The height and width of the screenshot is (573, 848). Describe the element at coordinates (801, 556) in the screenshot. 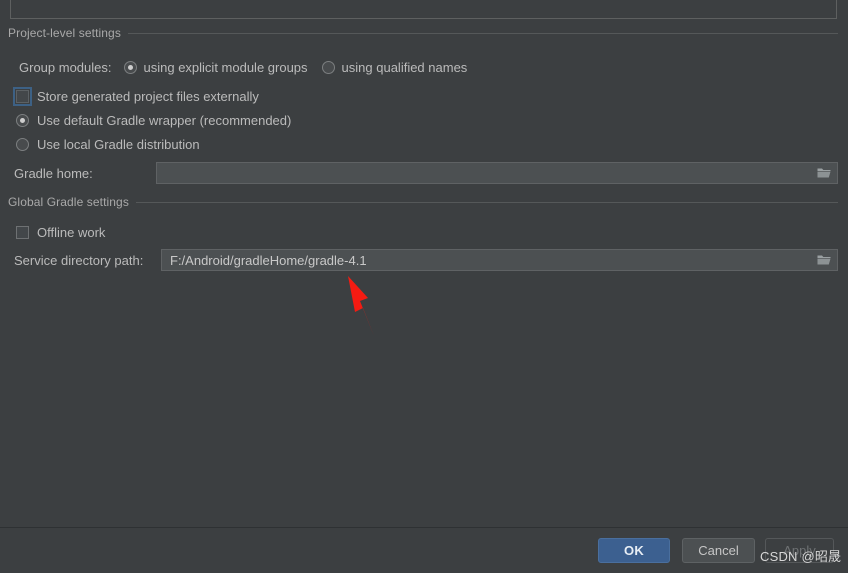

I see `csdn-watermark: CSDN @昭晟` at that location.